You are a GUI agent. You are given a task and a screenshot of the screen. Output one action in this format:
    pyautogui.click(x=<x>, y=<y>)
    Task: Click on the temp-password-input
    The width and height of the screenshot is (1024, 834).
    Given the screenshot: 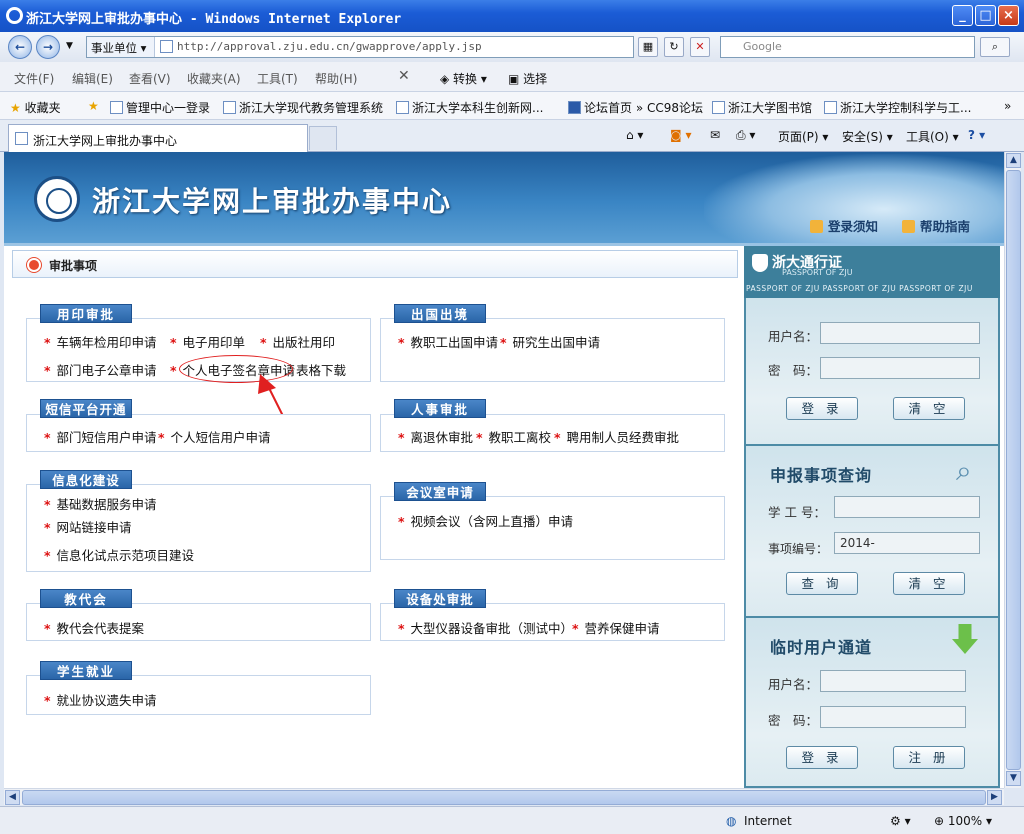 What is the action you would take?
    pyautogui.click(x=893, y=717)
    